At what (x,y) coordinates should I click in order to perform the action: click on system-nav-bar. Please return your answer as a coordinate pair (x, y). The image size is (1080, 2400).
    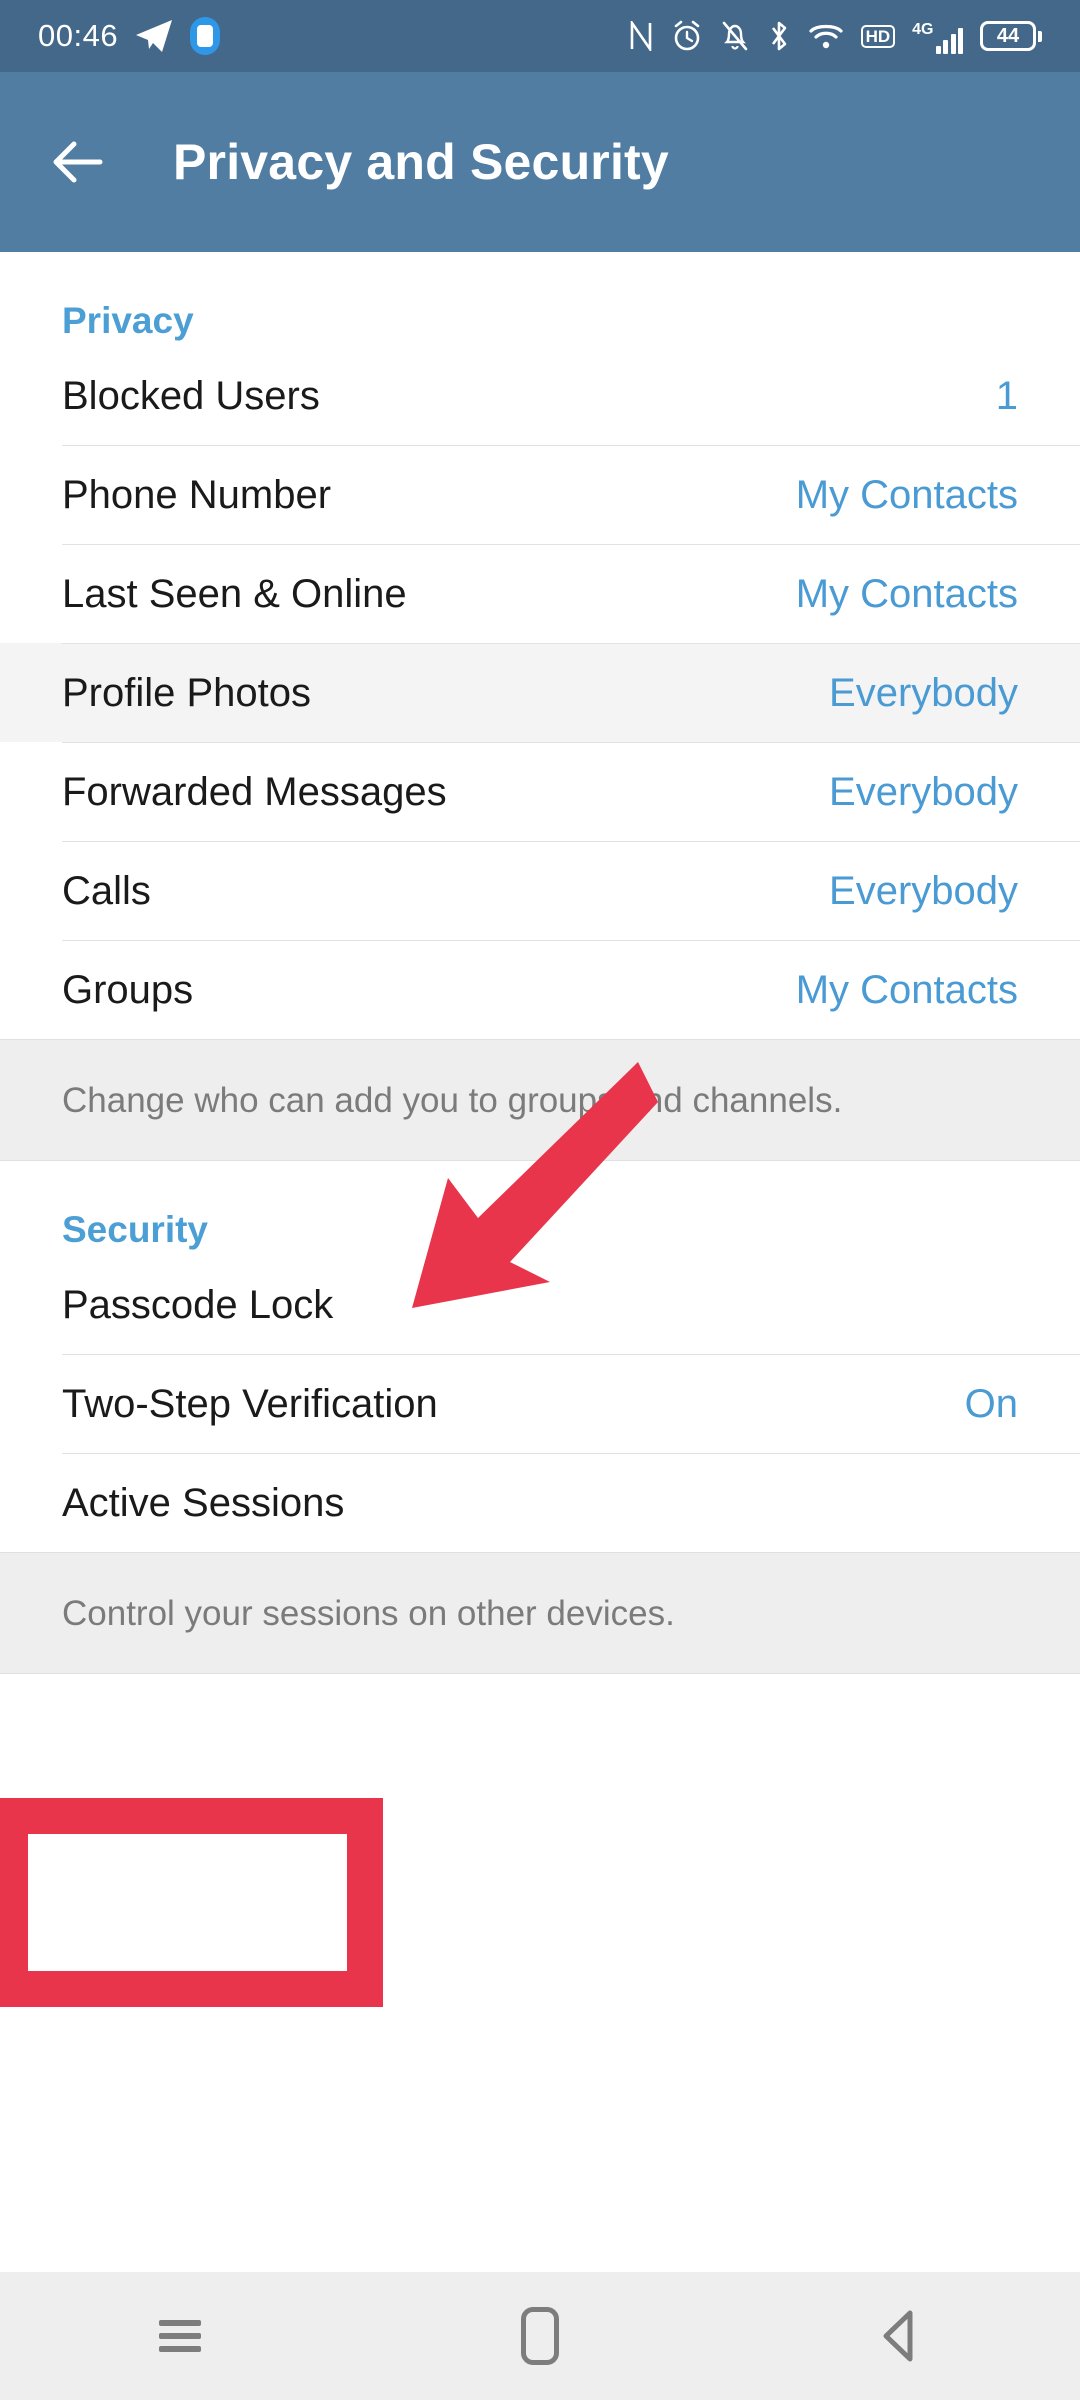
    Looking at the image, I should click on (540, 2336).